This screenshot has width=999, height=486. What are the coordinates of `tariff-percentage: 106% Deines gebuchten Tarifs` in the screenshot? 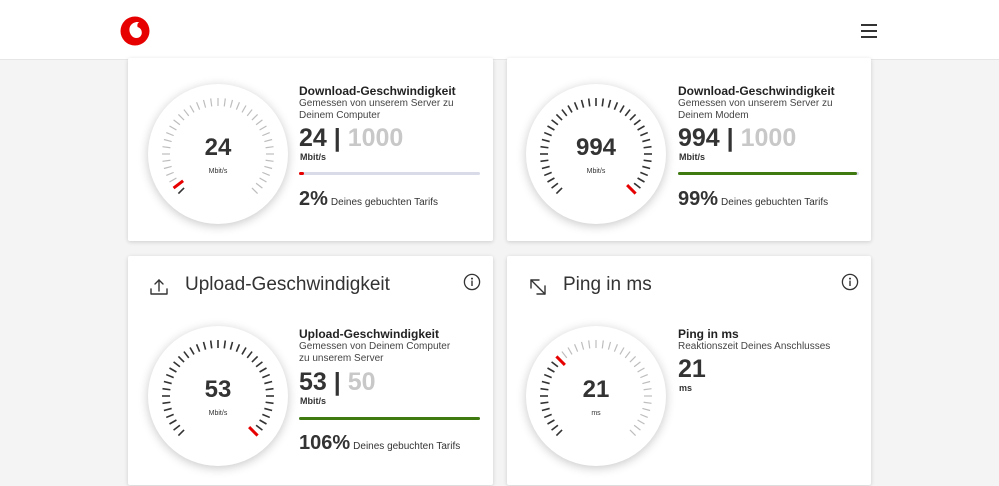 It's located at (379, 443).